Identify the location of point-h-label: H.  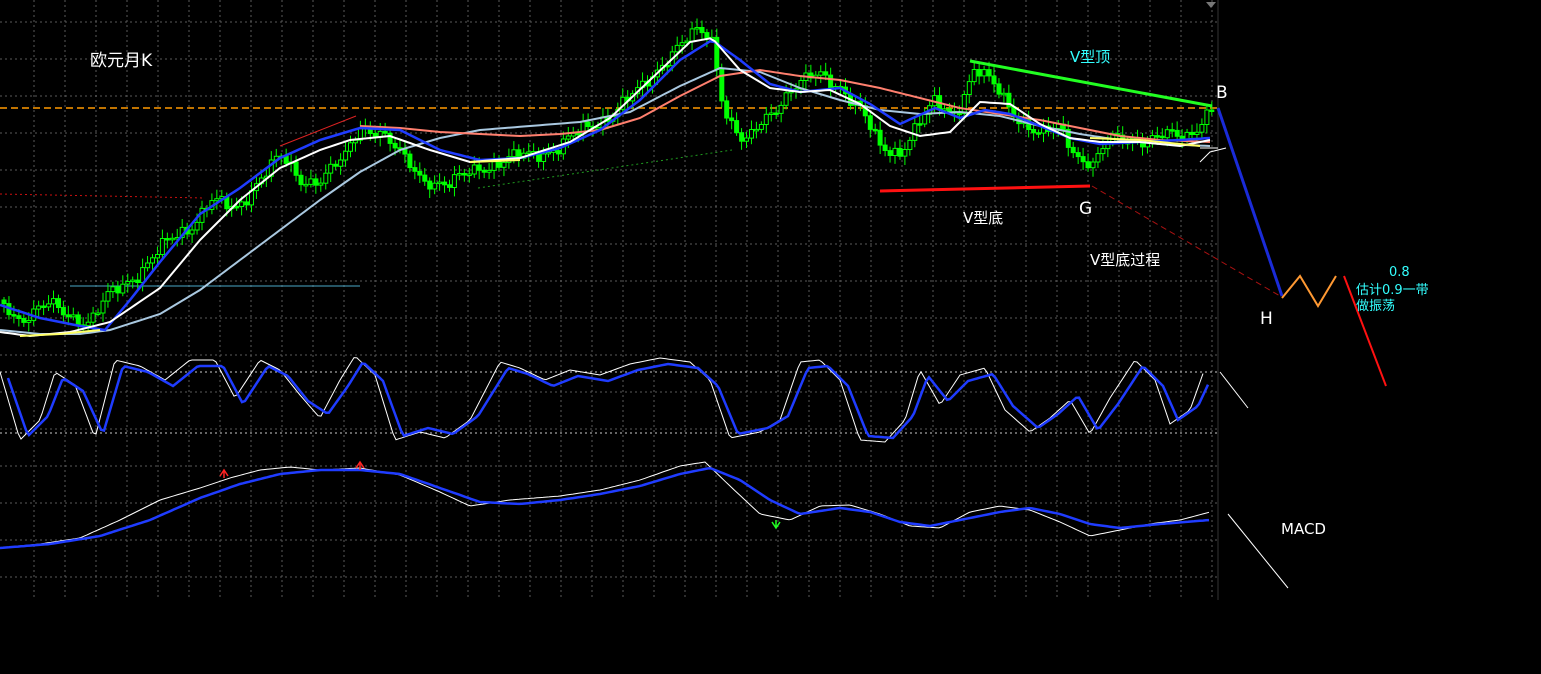
(1266, 319).